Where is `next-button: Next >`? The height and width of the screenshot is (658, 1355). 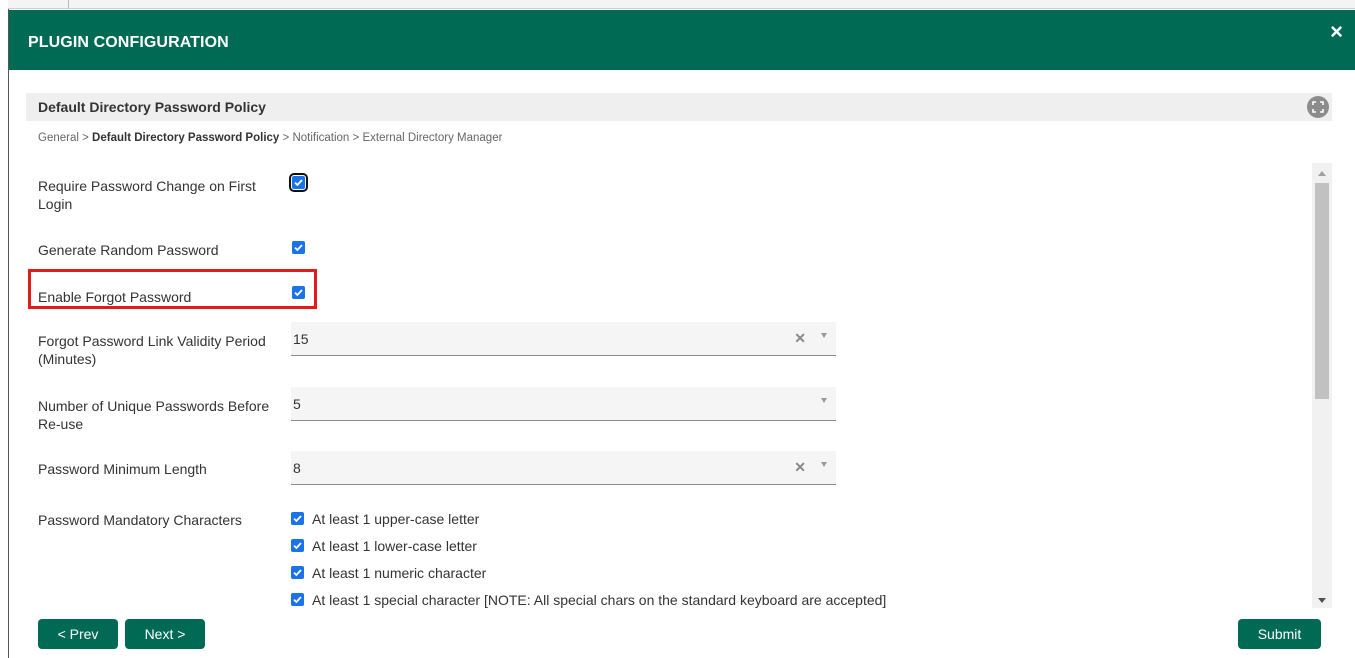 next-button: Next > is located at coordinates (165, 634).